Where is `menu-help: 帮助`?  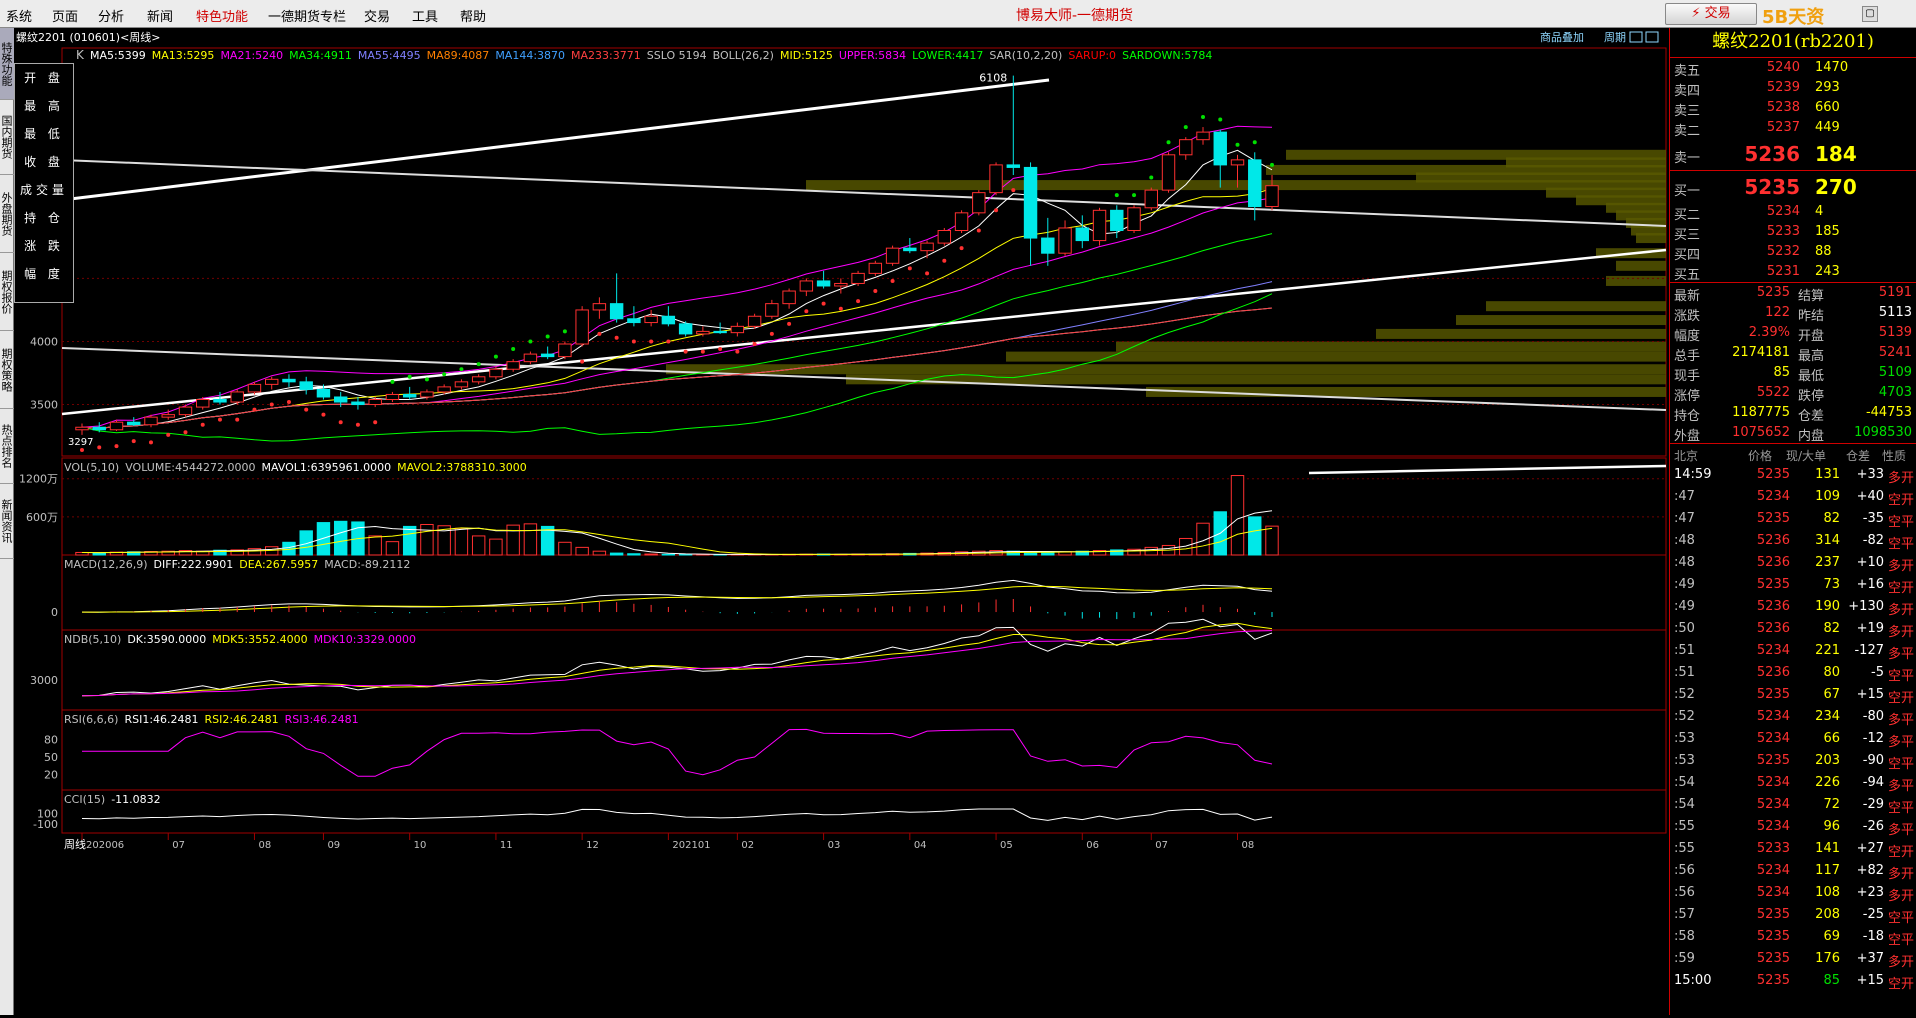 menu-help: 帮助 is located at coordinates (473, 15).